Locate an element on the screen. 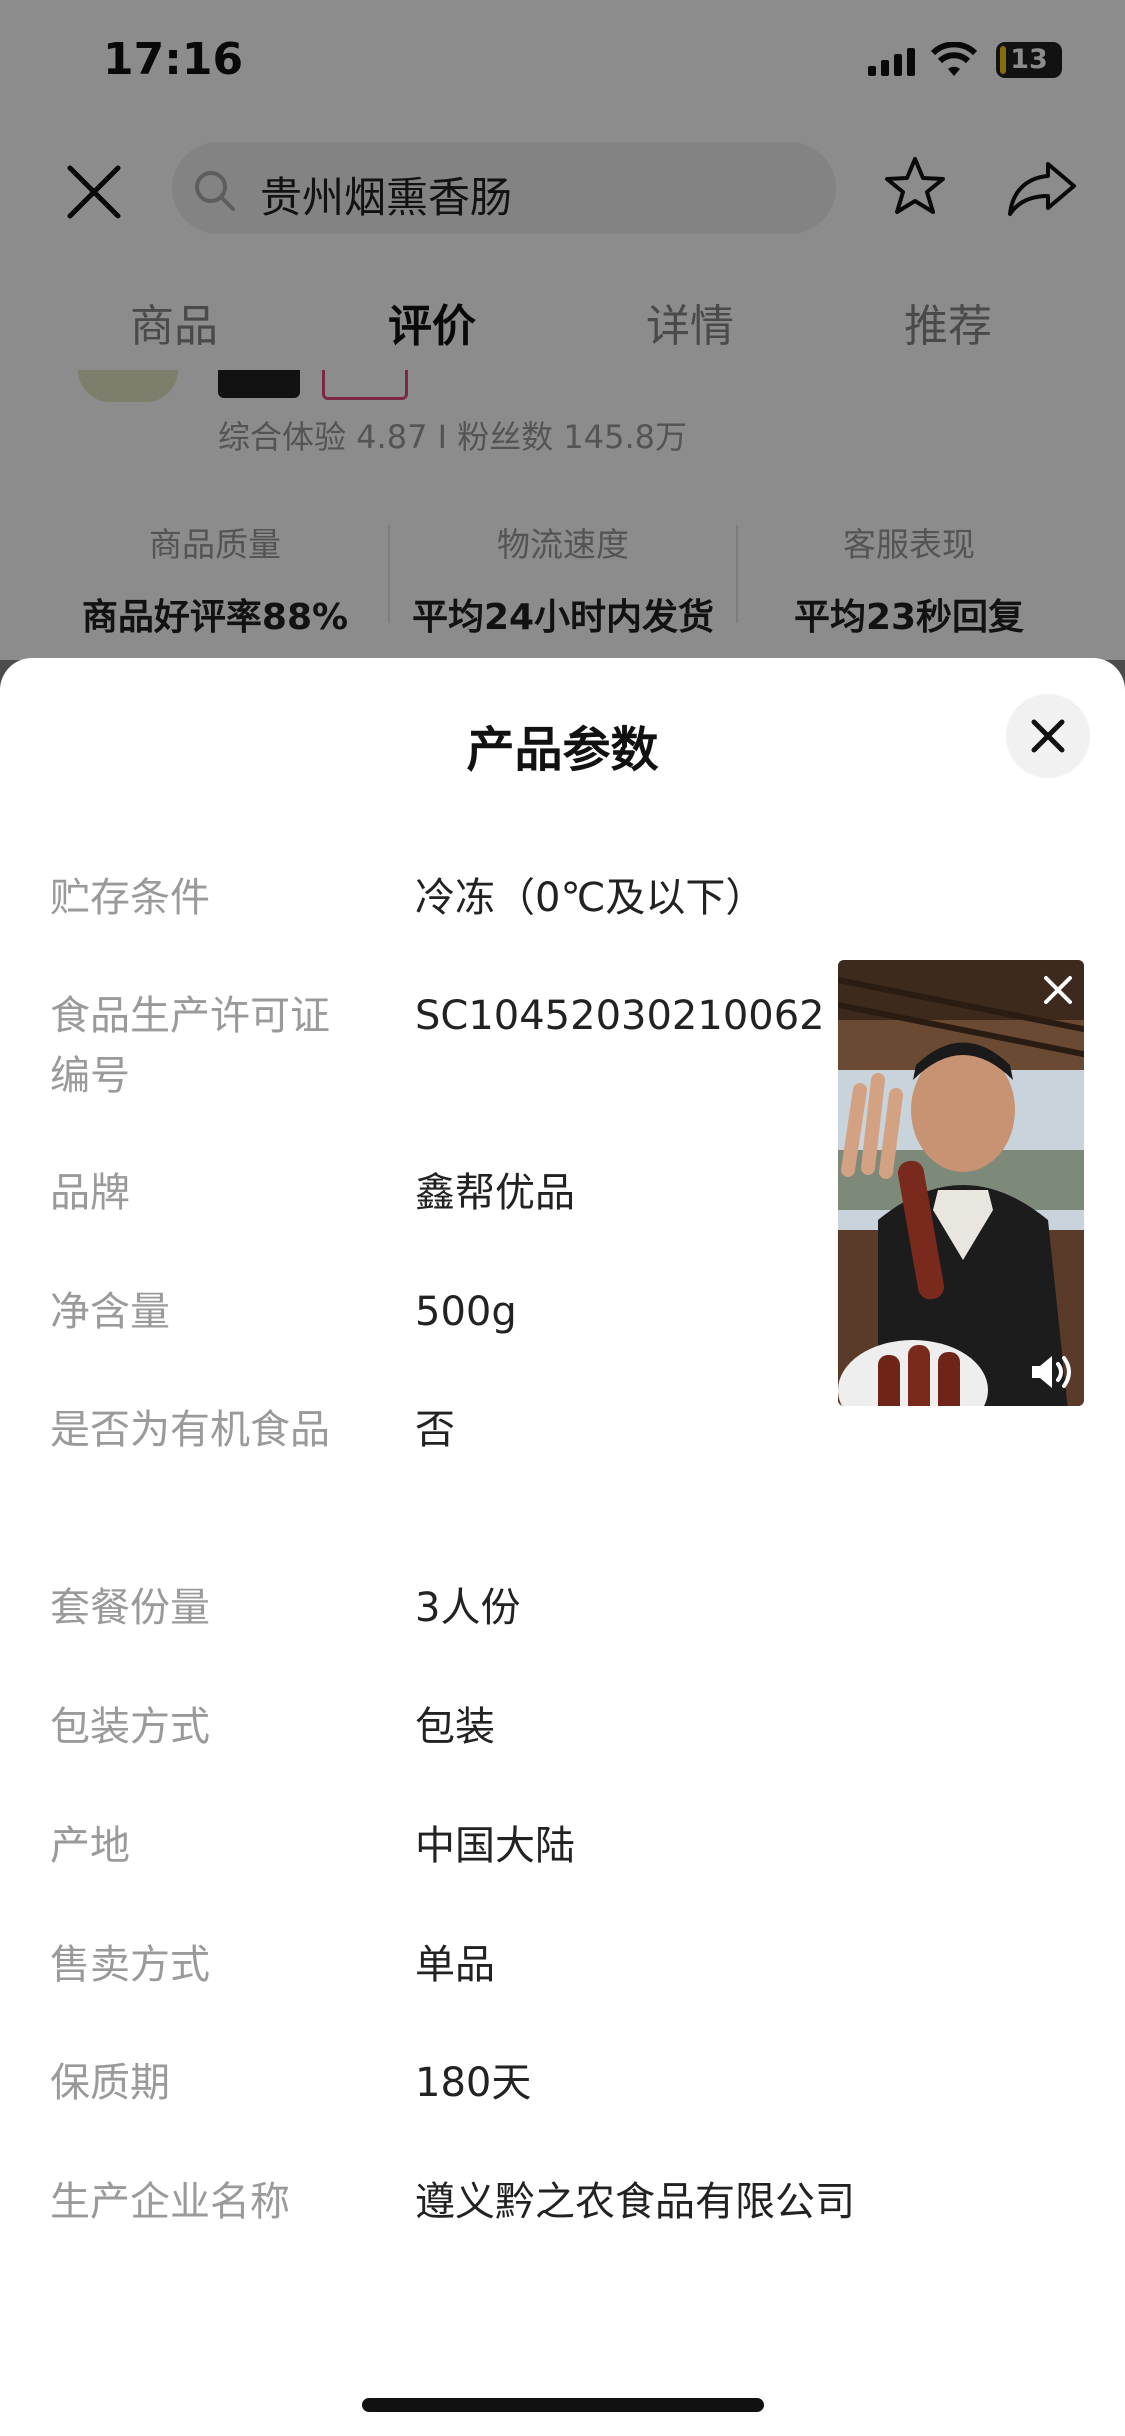 The width and height of the screenshot is (1125, 2436). floating-video-player is located at coordinates (961, 1183).